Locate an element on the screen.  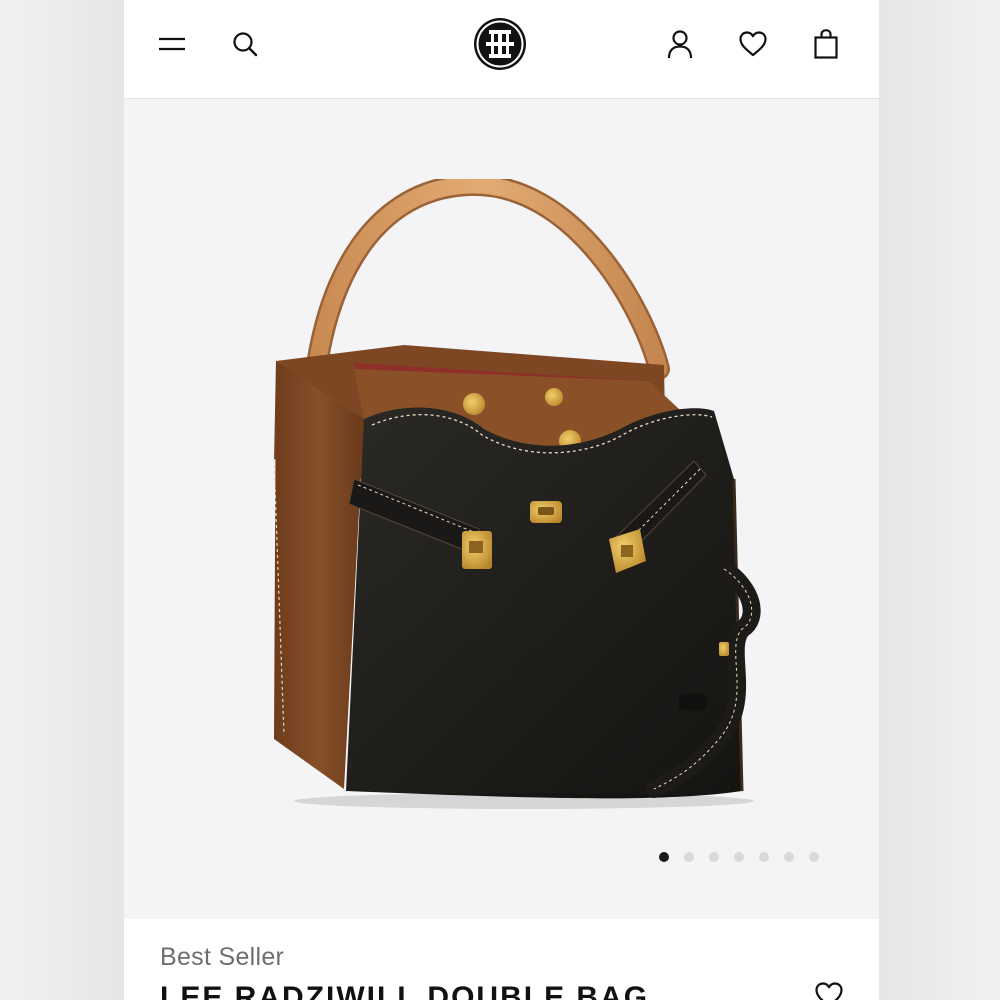
shopping-bag-icon is located at coordinates (826, 44).